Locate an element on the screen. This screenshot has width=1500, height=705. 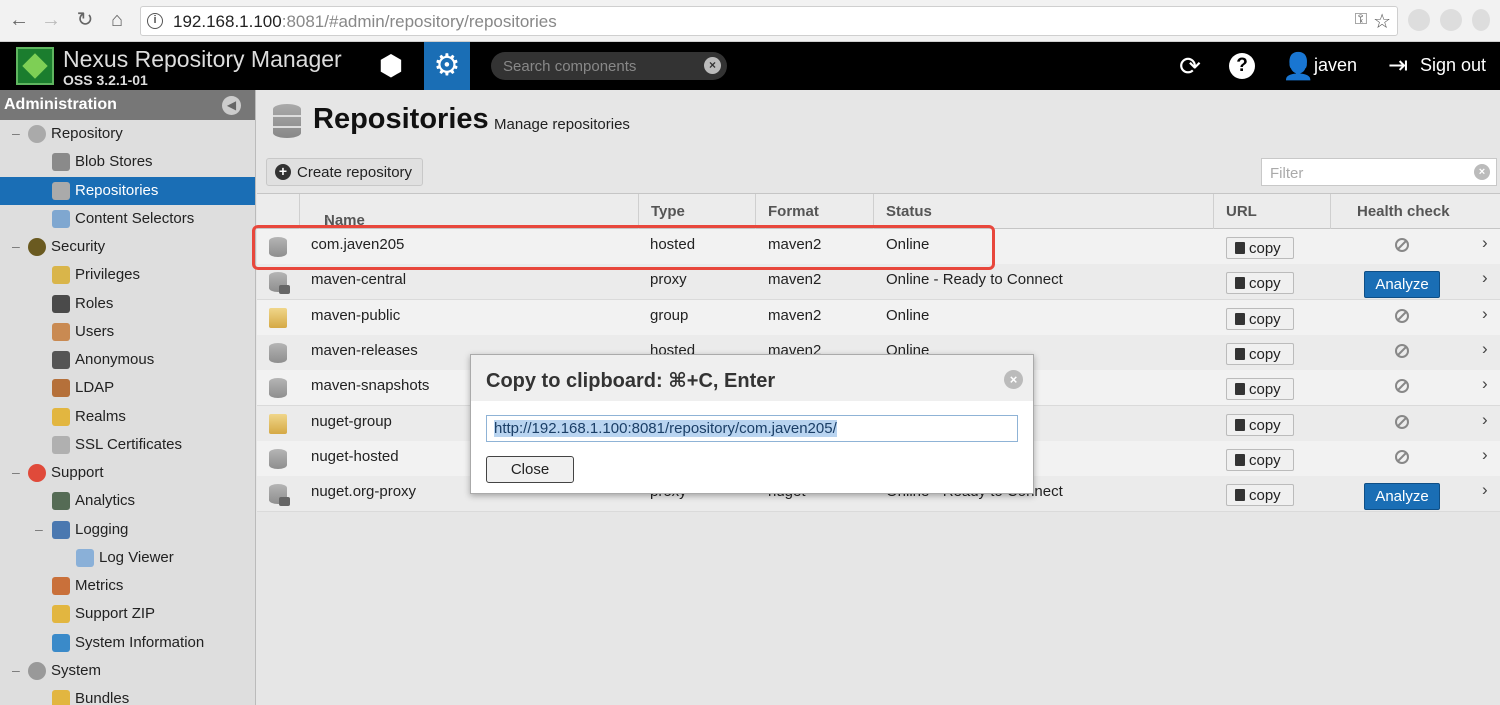
key-icon: ⚿ is located at coordinates (1361, 20).